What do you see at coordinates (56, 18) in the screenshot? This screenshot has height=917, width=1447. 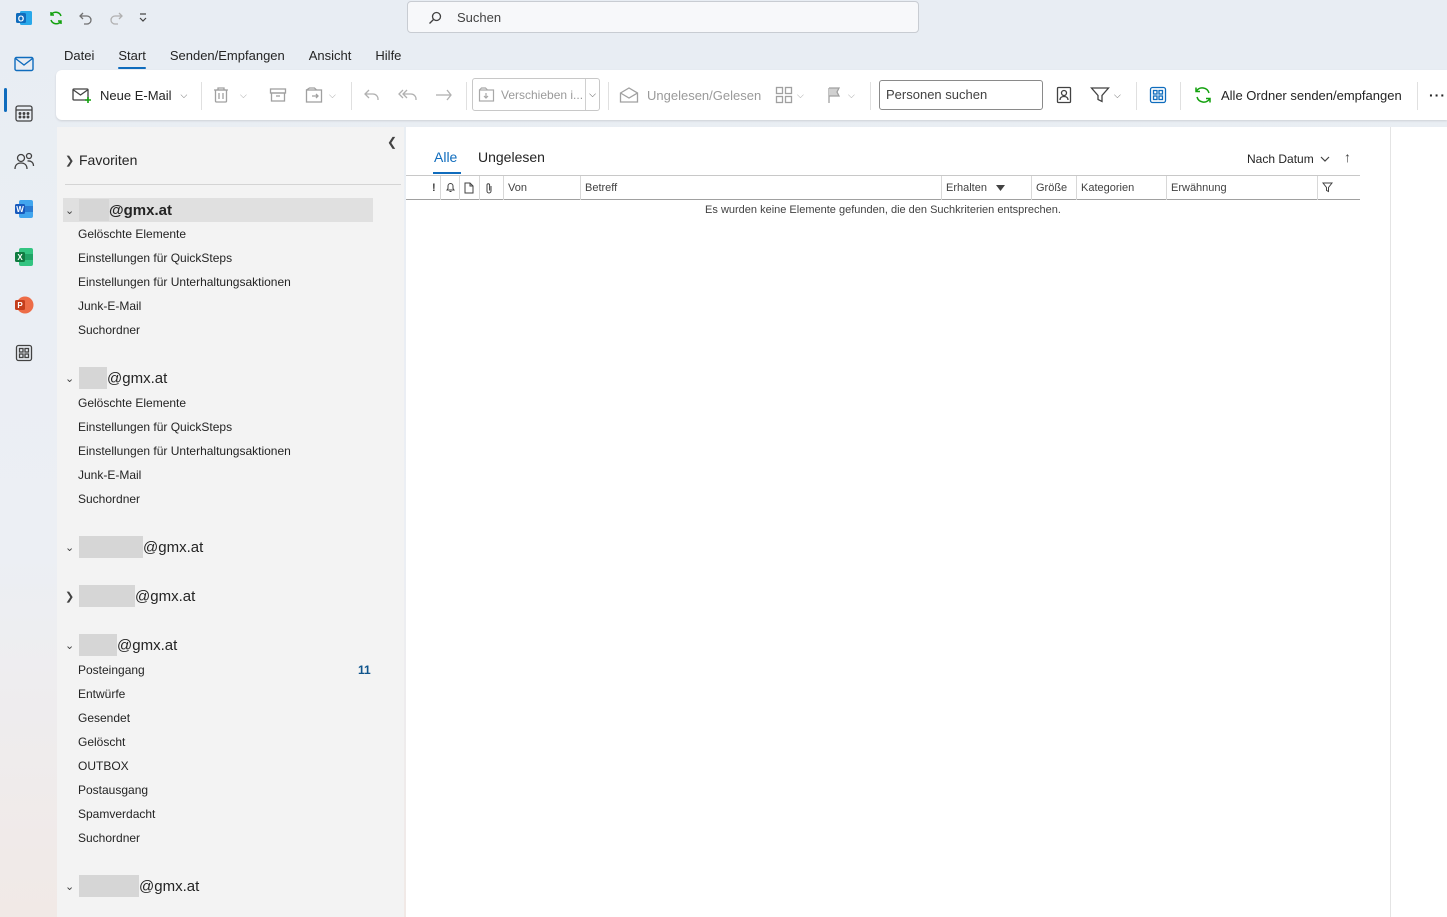 I see `sync-icon` at bounding box center [56, 18].